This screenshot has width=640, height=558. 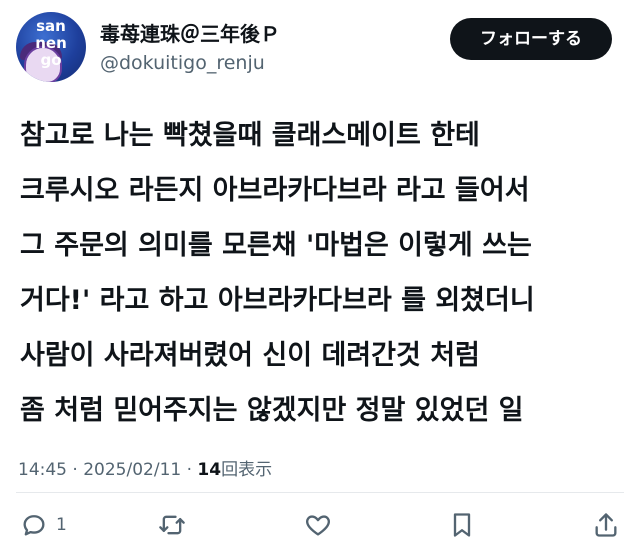 What do you see at coordinates (320, 492) in the screenshot?
I see `divider` at bounding box center [320, 492].